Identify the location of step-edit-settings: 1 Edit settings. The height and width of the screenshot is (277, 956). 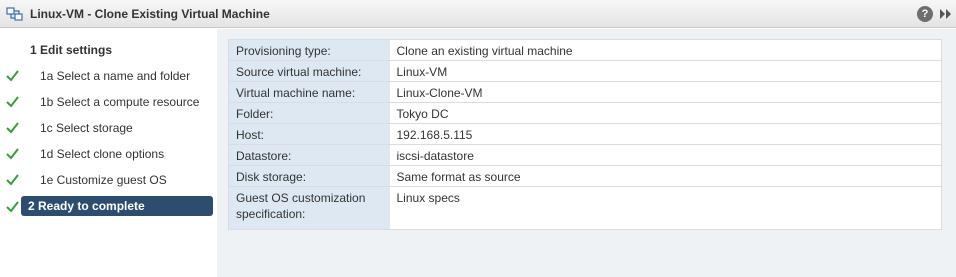
(108, 50).